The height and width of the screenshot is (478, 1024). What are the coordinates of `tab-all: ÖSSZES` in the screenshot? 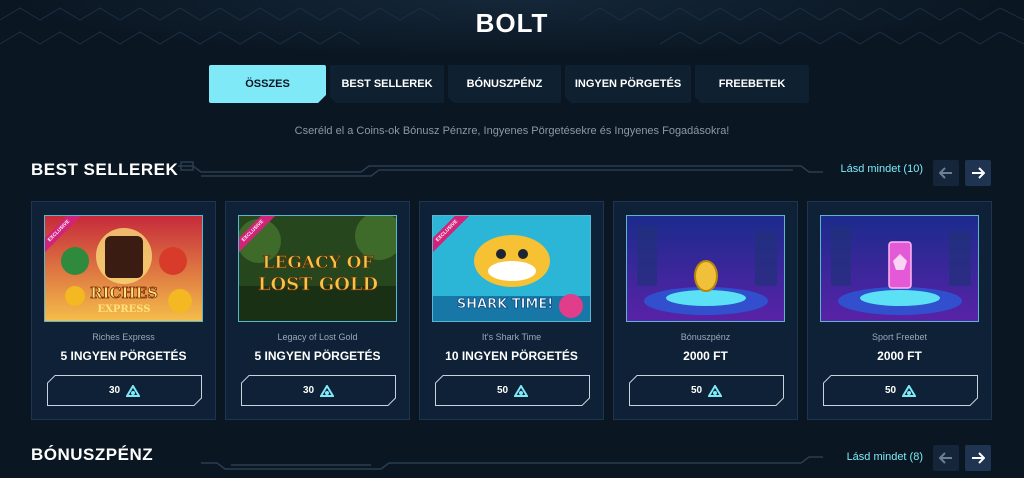 It's located at (267, 84).